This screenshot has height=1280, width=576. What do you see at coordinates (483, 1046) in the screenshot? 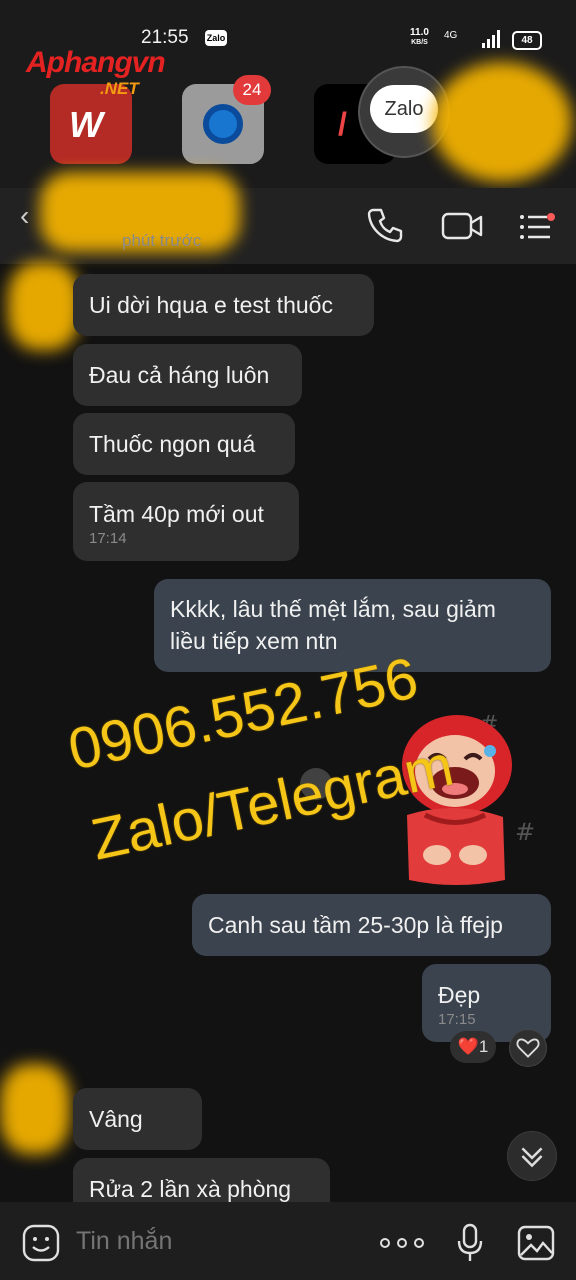
I see `reaction-count: 1` at bounding box center [483, 1046].